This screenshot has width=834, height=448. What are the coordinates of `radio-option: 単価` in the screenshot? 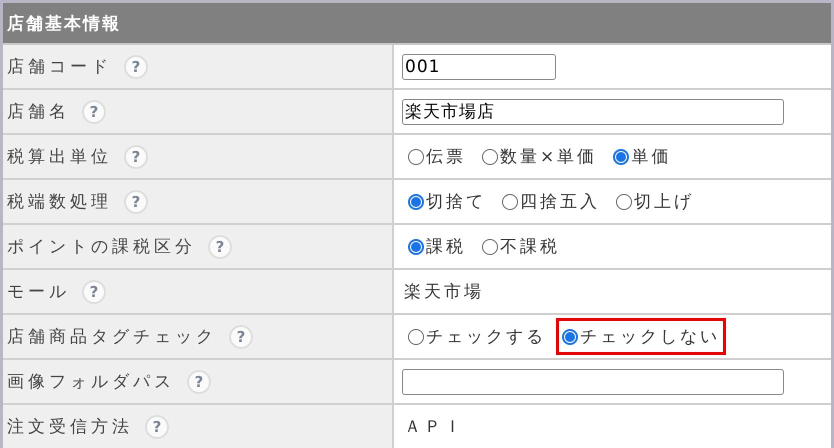 It's located at (642, 156).